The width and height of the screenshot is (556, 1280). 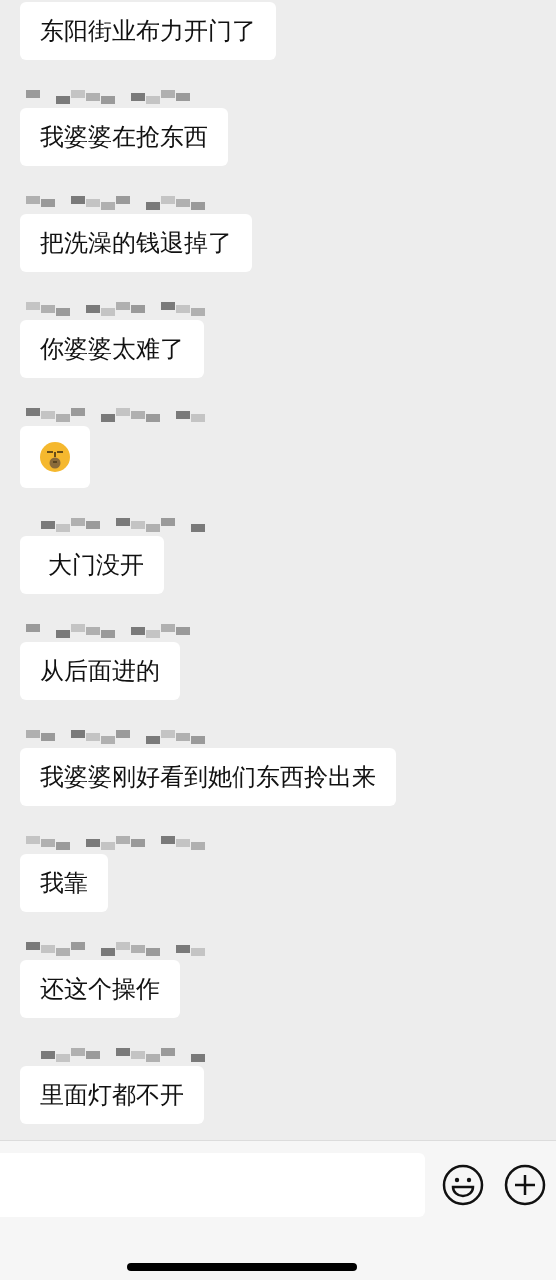 What do you see at coordinates (136, 243) in the screenshot?
I see `message-bubble: 把洗澡的钱退掉了` at bounding box center [136, 243].